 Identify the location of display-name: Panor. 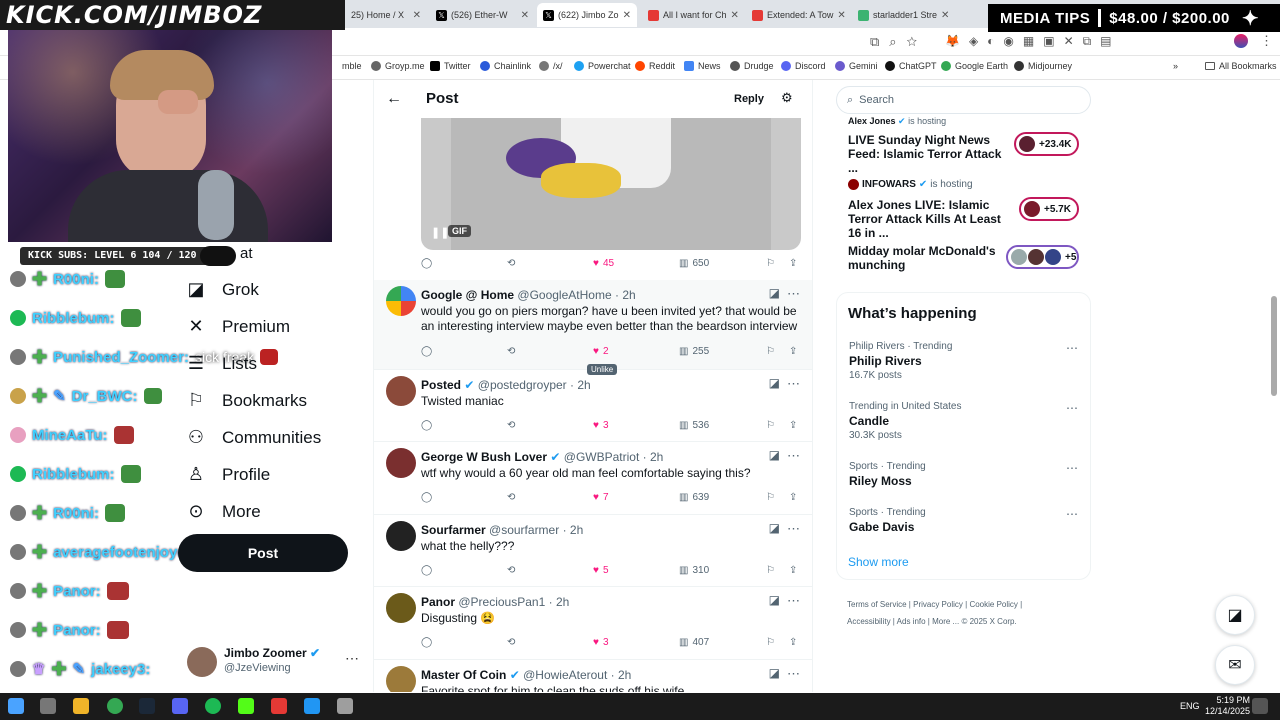
(438, 602).